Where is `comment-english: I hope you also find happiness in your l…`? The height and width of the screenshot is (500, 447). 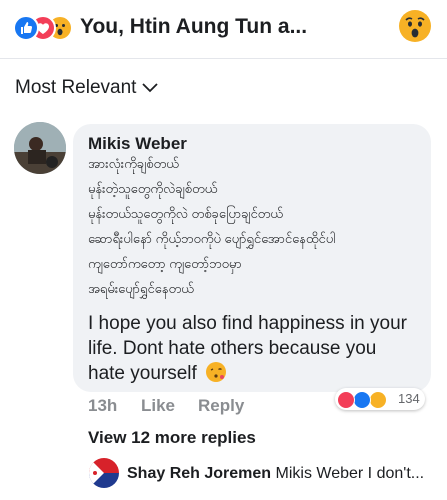
comment-english: I hope you also find happiness in your l… is located at coordinates (247, 348).